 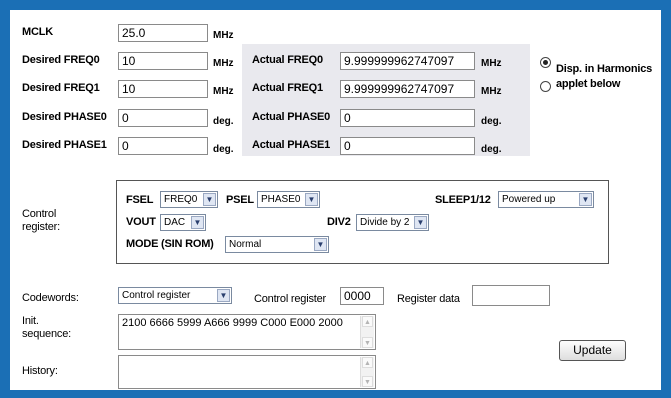 What do you see at coordinates (40, 371) in the screenshot?
I see `history-label: History:` at bounding box center [40, 371].